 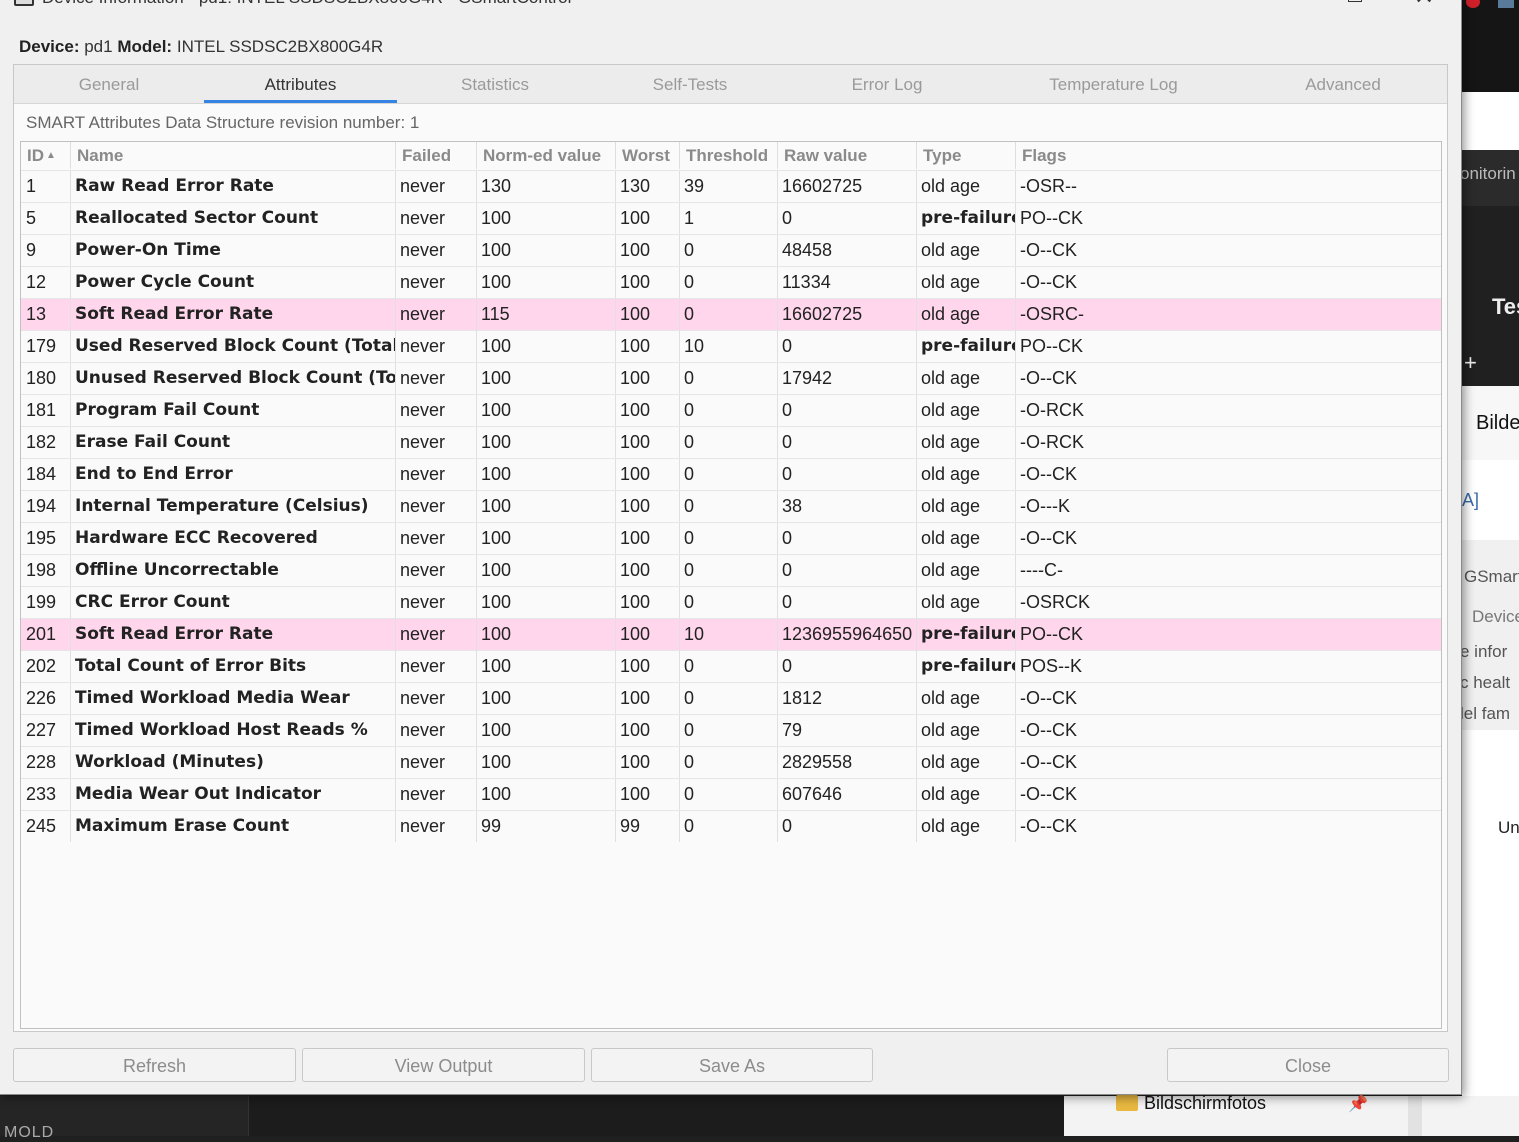 I want to click on close-icon: ✕, so click(x=1424, y=5).